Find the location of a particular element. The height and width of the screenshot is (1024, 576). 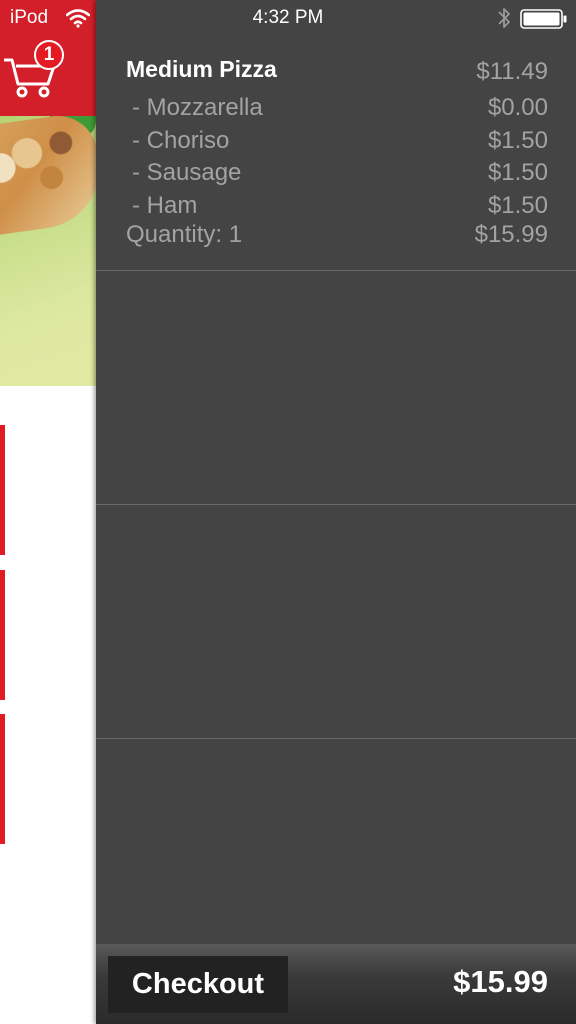

item-quantity: Quantity: 1 is located at coordinates (184, 234).